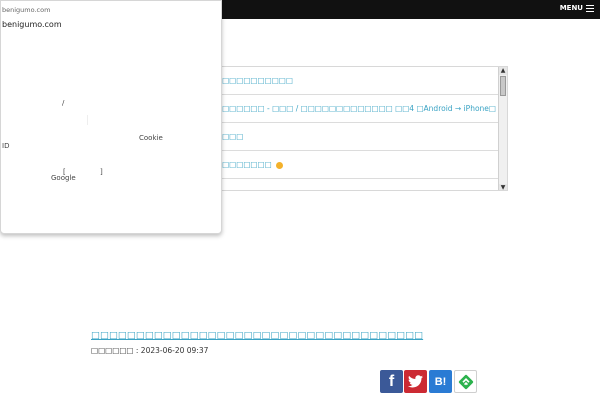 The width and height of the screenshot is (600, 400). I want to click on coin-icon, so click(280, 165).